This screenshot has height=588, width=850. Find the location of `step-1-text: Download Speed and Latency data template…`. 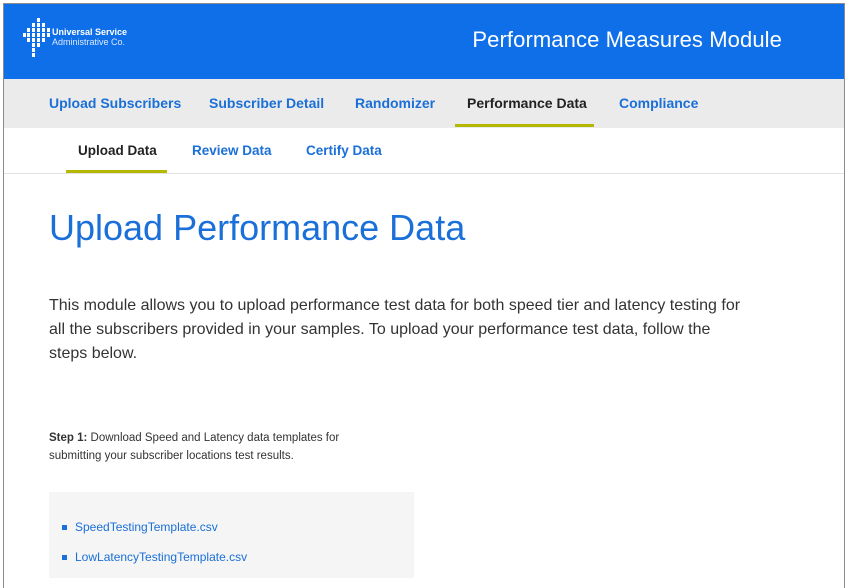

step-1-text: Download Speed and Latency data template… is located at coordinates (194, 447).